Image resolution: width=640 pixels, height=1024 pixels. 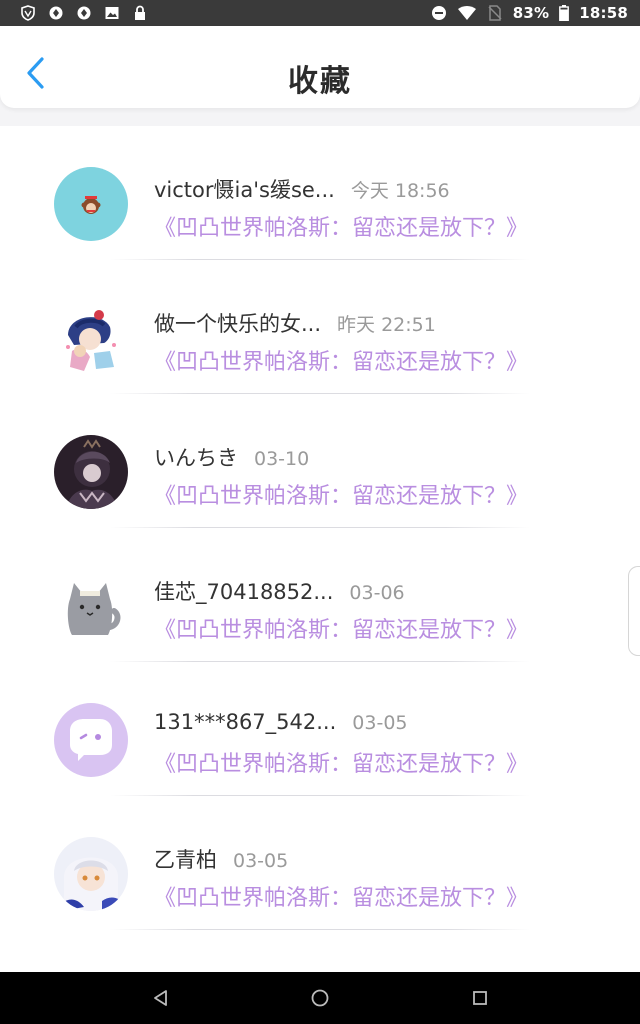 I want to click on side-handle, so click(x=634, y=611).